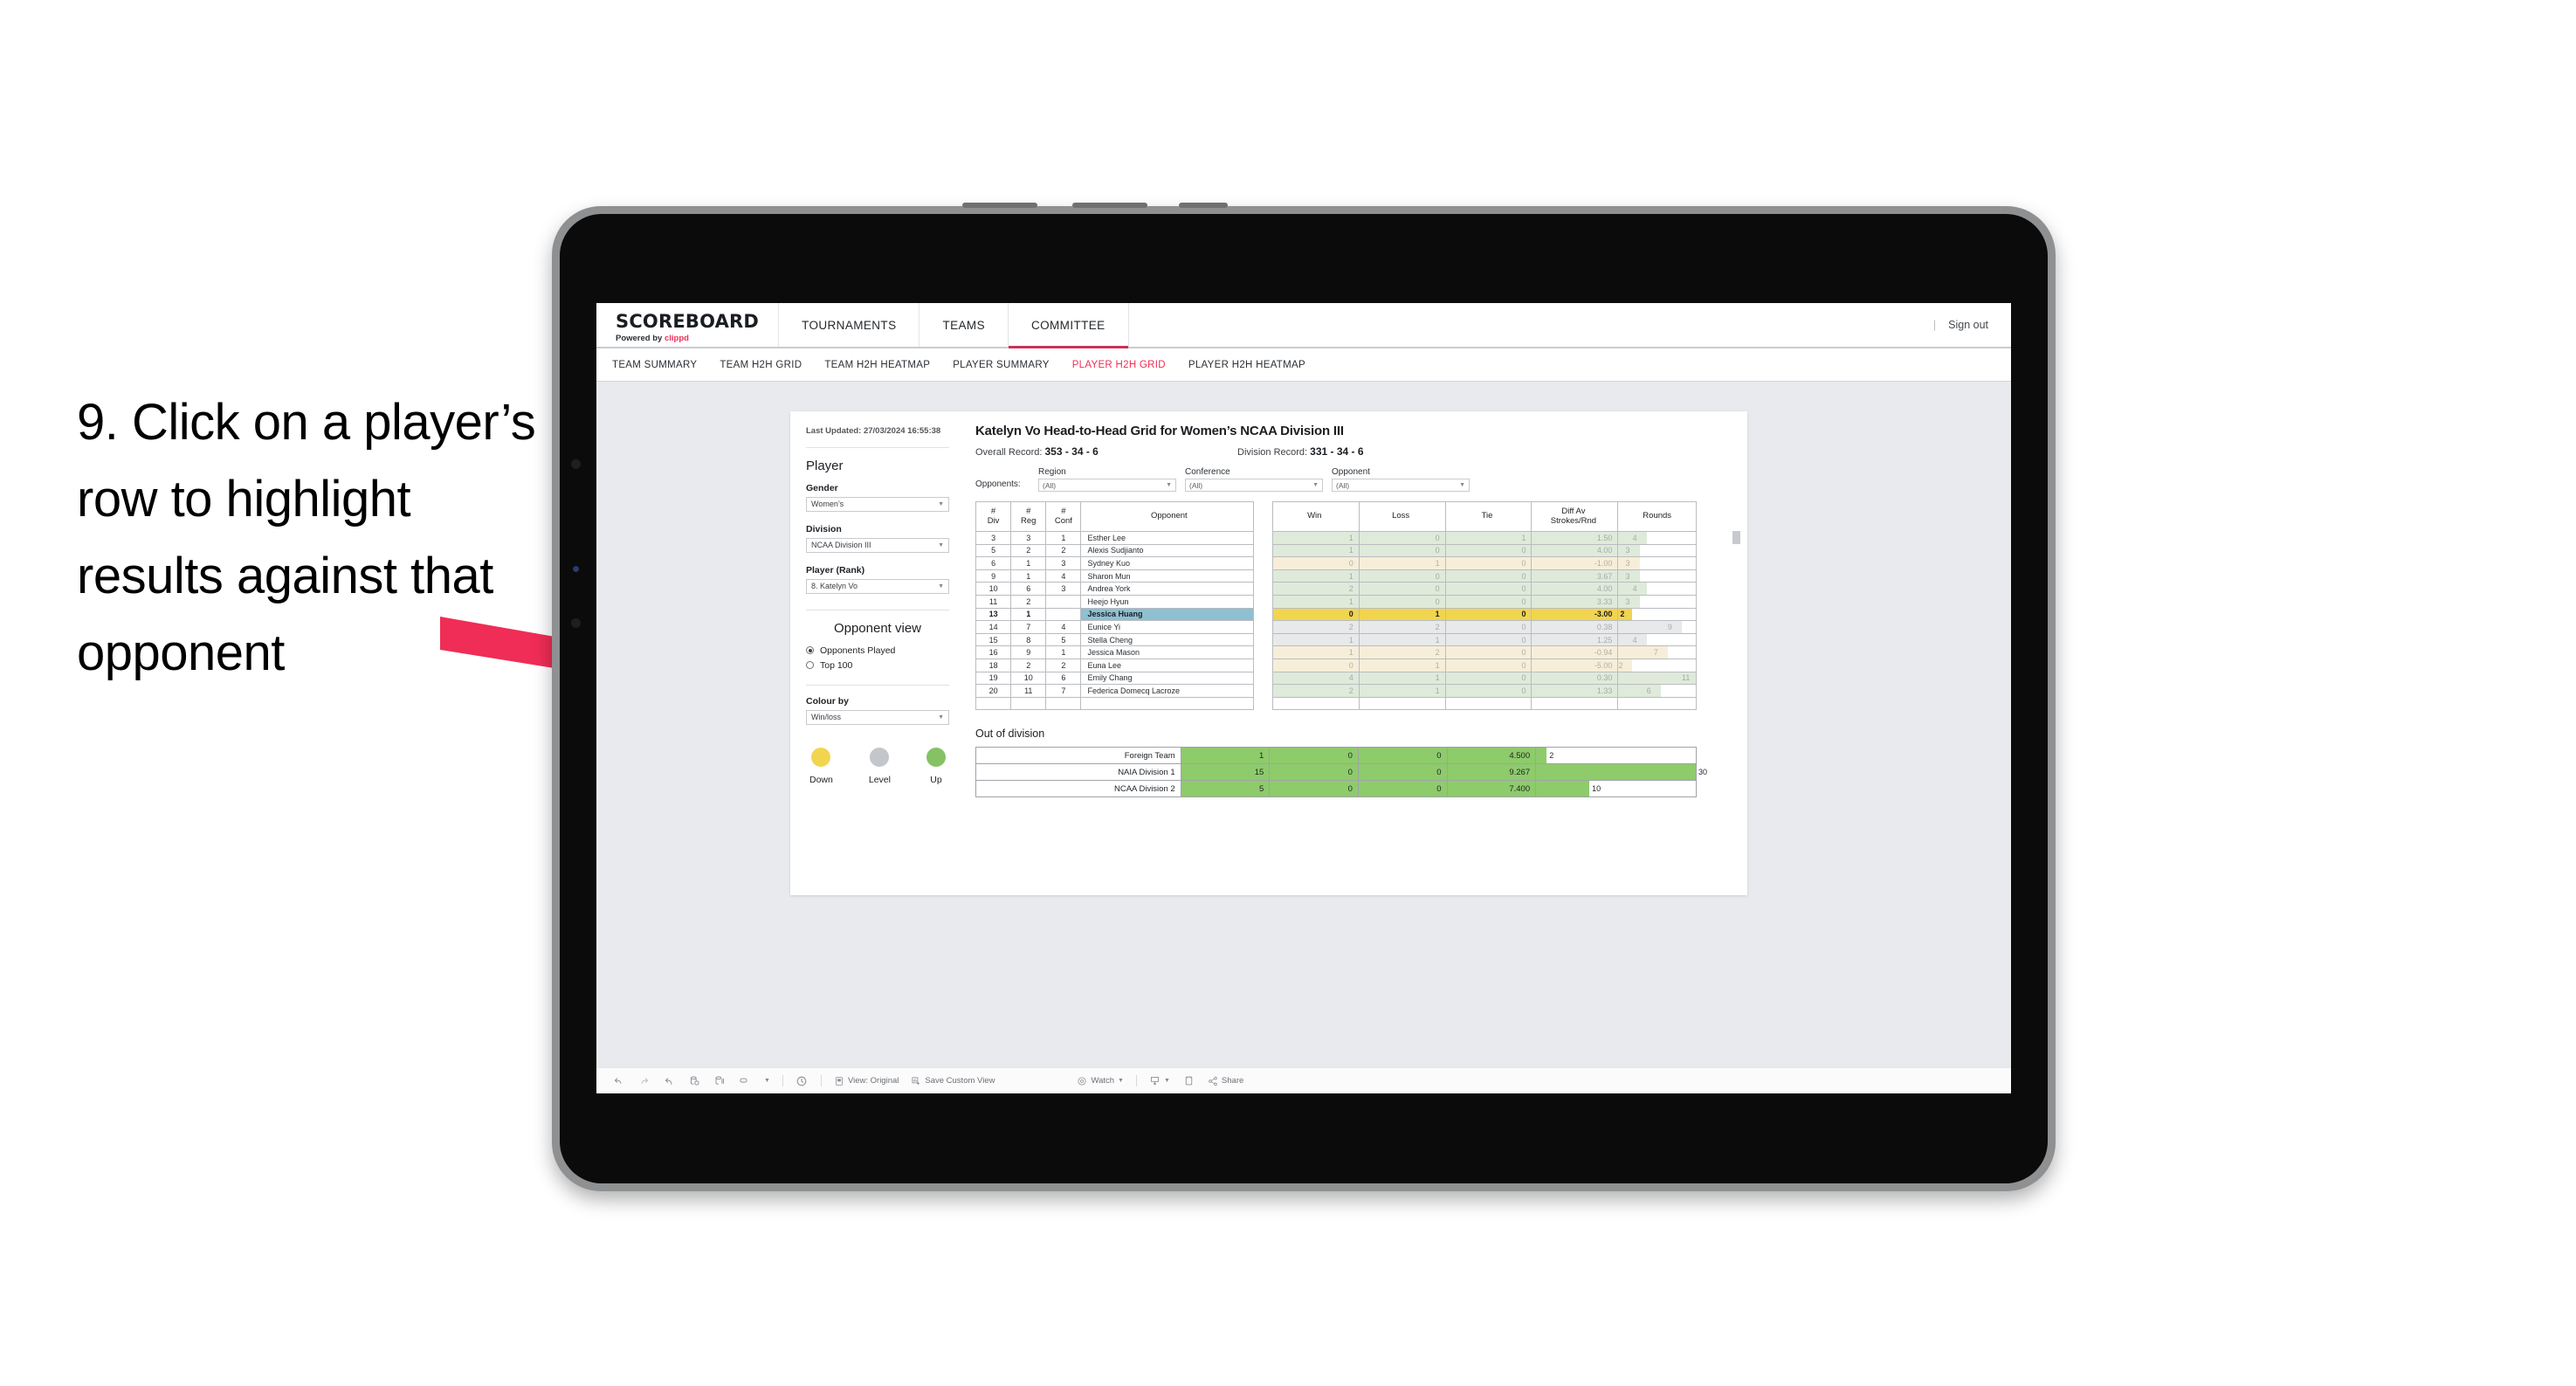 Image resolution: width=2576 pixels, height=1386 pixels. I want to click on pause-refresh-icon, so click(802, 1080).